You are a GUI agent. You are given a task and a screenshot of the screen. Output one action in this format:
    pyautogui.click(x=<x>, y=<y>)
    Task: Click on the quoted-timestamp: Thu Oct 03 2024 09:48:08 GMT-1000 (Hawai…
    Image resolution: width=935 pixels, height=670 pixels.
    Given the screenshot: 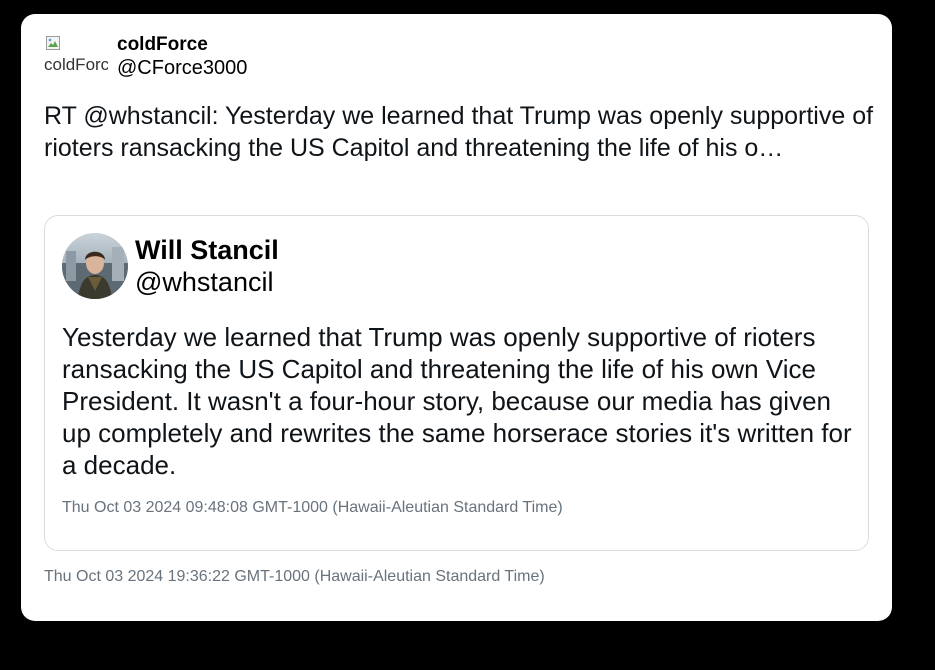 What is the action you would take?
    pyautogui.click(x=312, y=508)
    